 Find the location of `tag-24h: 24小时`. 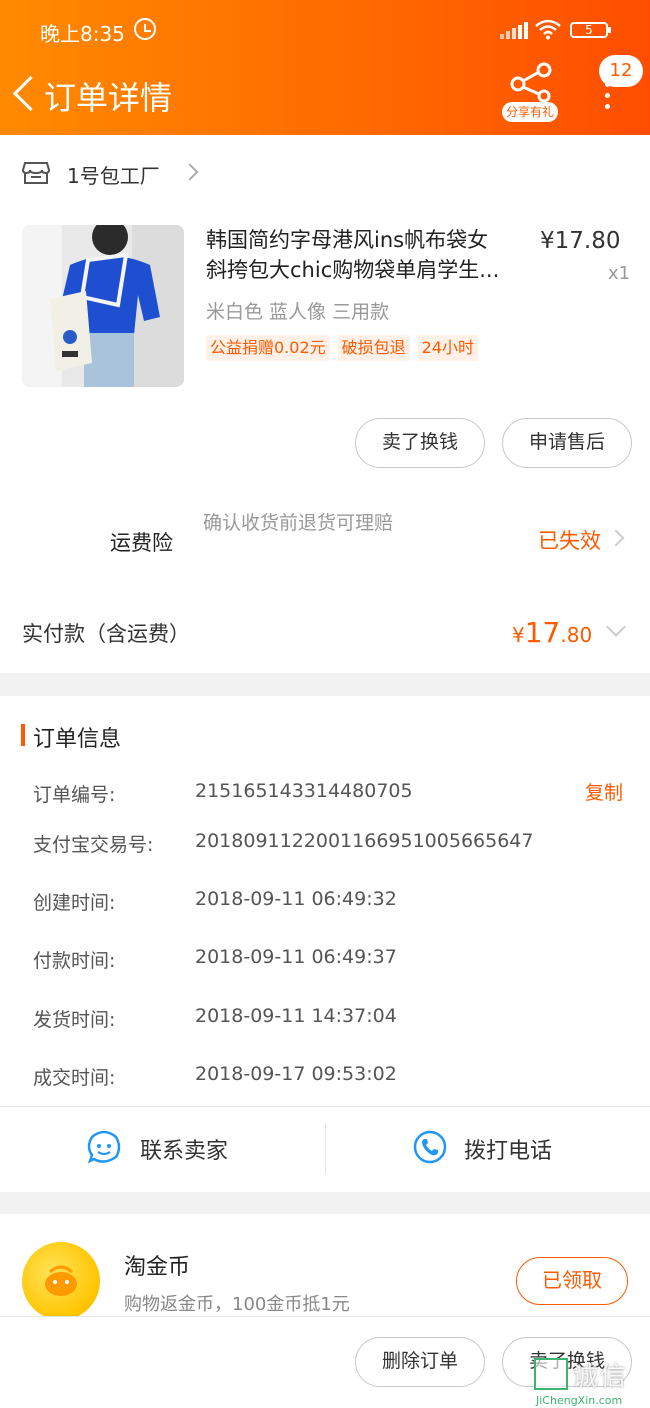

tag-24h: 24小时 is located at coordinates (448, 348).